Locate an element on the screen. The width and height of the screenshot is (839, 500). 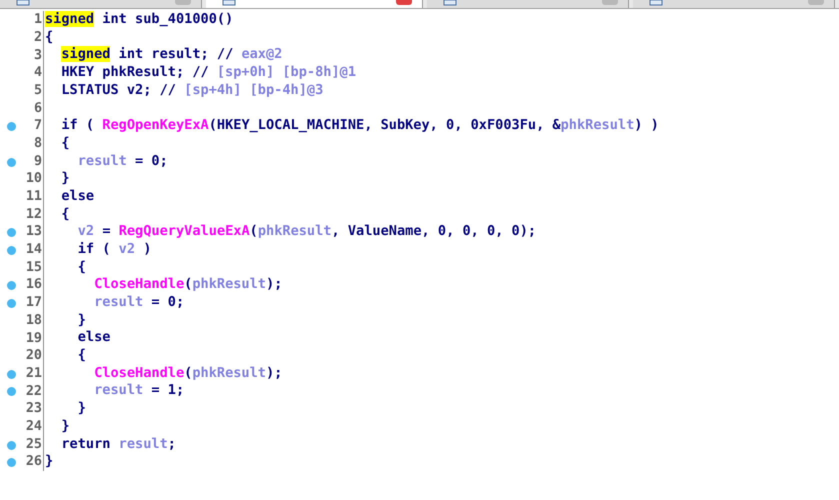
line-number: 25 is located at coordinates (34, 445).